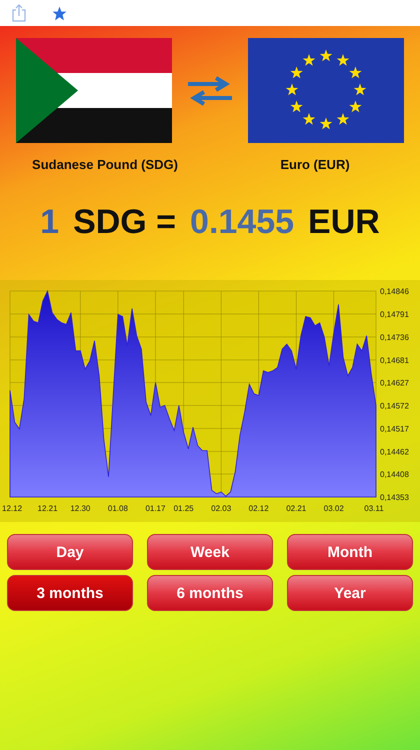 This screenshot has height=750, width=420. What do you see at coordinates (210, 593) in the screenshot?
I see `period-button: 6 months` at bounding box center [210, 593].